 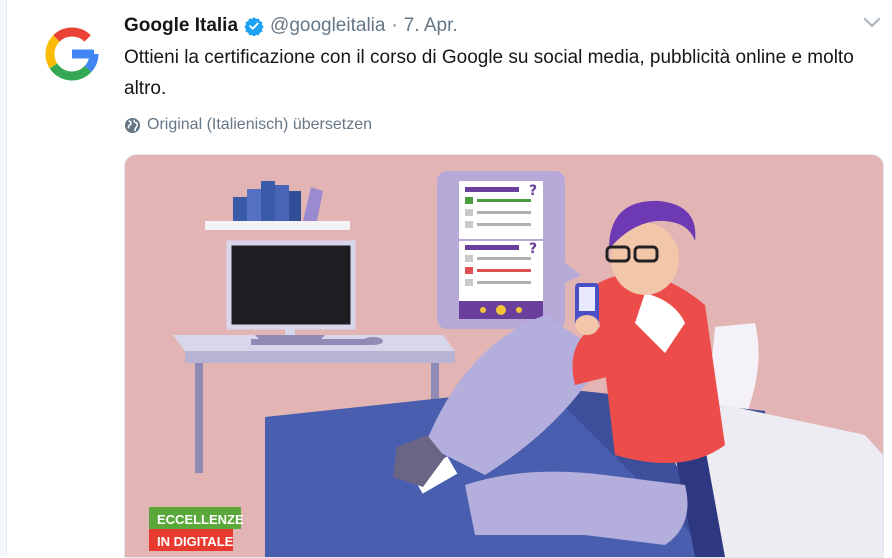 I want to click on left-page-edge, so click(x=3, y=278).